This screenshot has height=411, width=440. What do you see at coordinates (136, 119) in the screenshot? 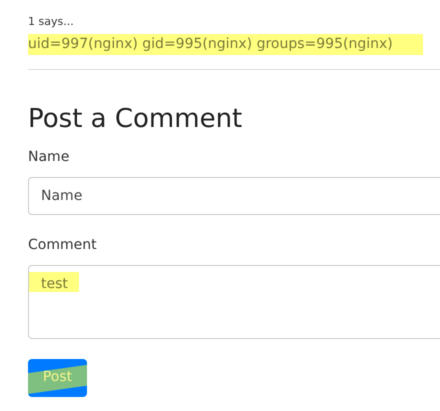
I see `form-title: Post a Comment` at bounding box center [136, 119].